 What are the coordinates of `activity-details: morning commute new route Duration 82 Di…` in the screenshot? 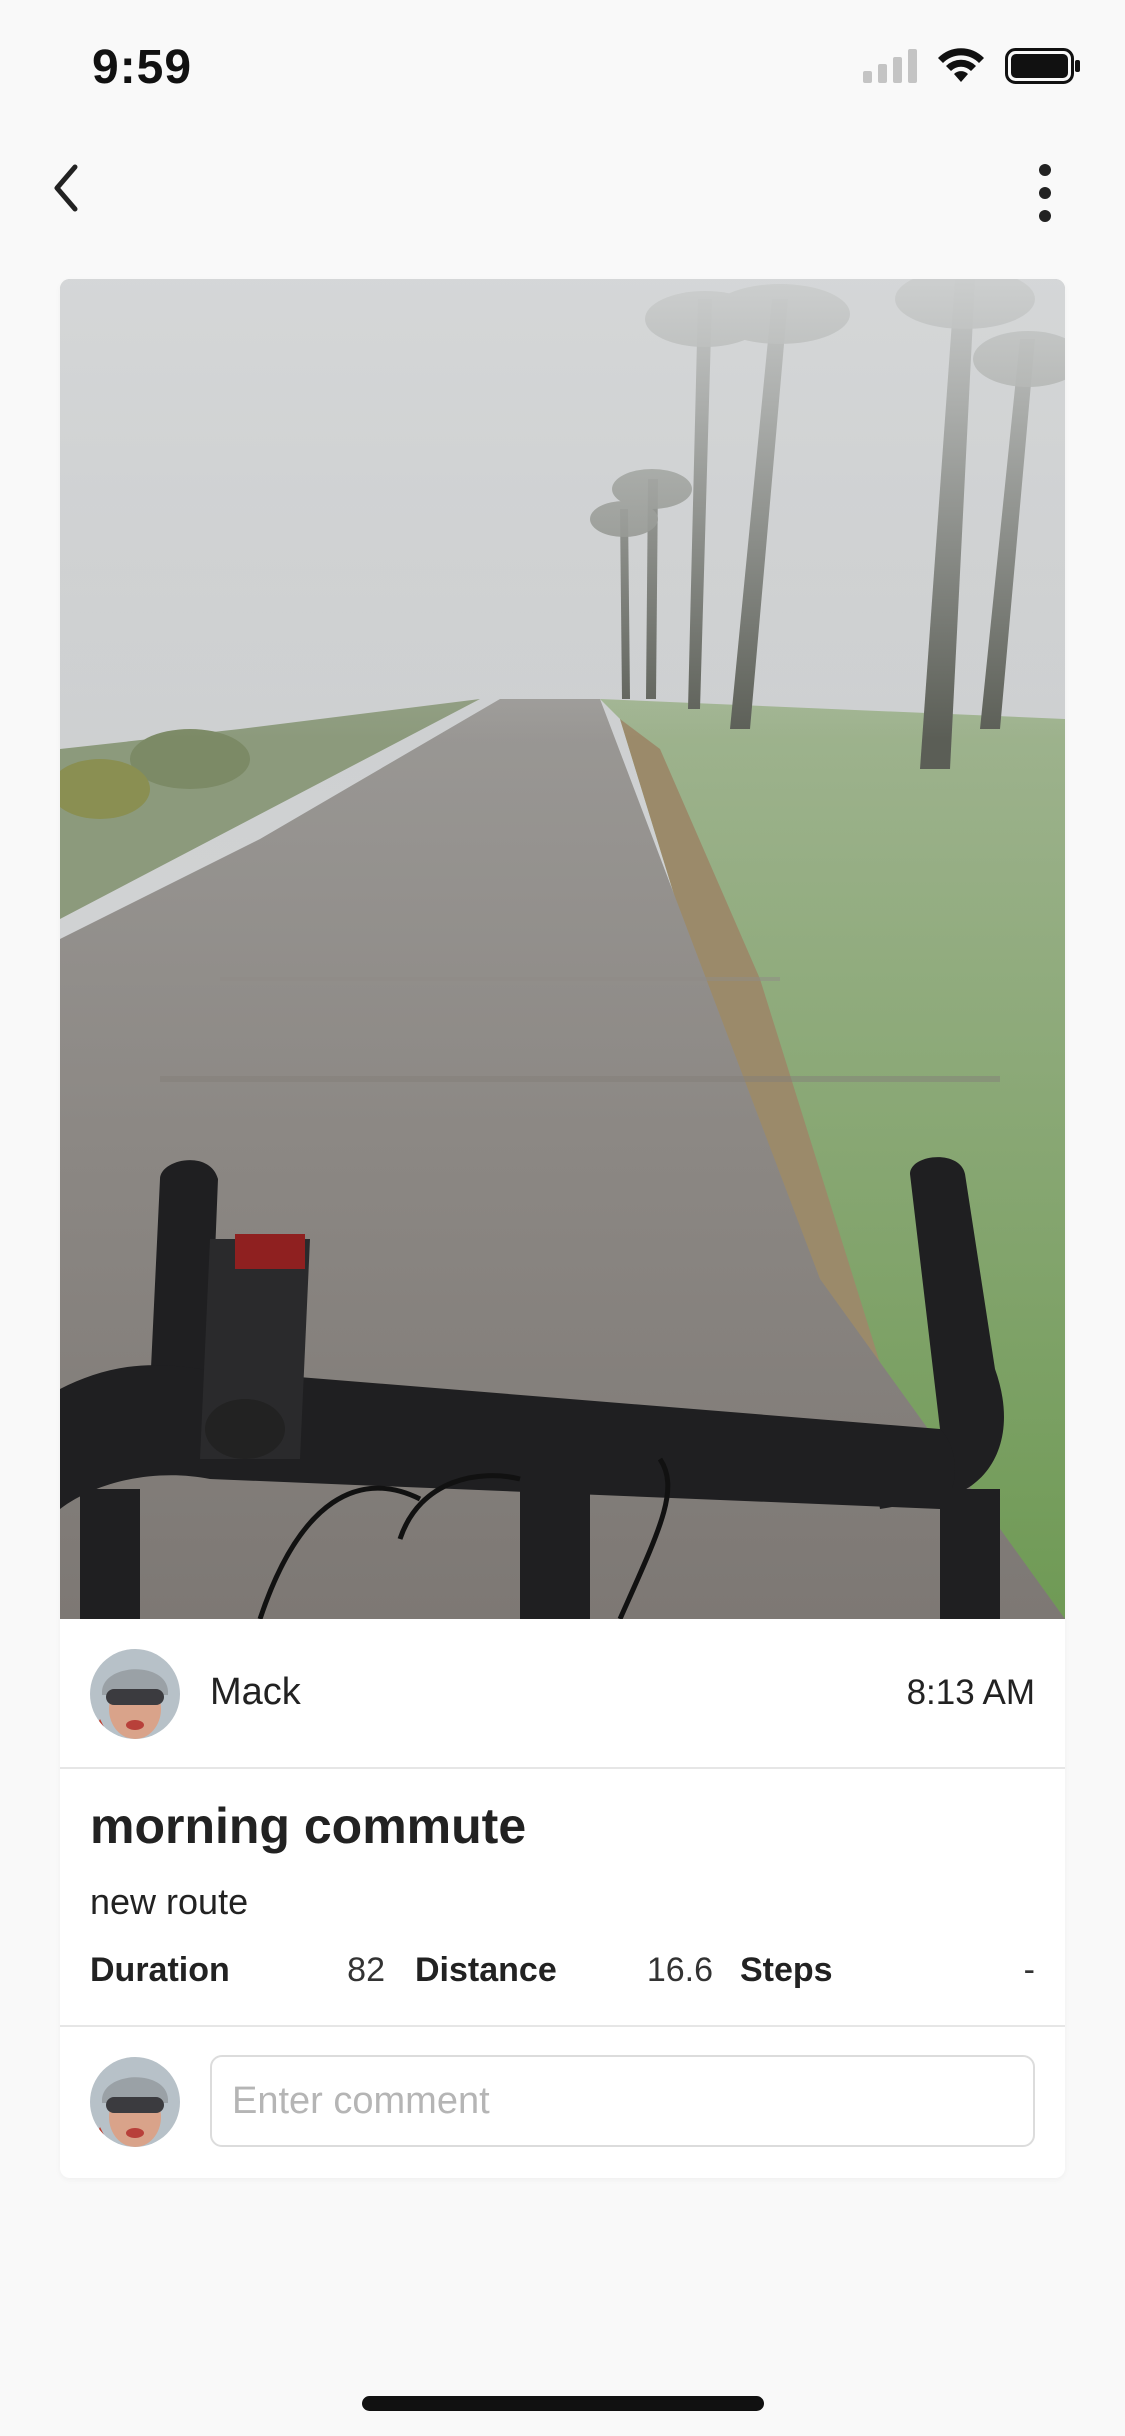 It's located at (562, 1898).